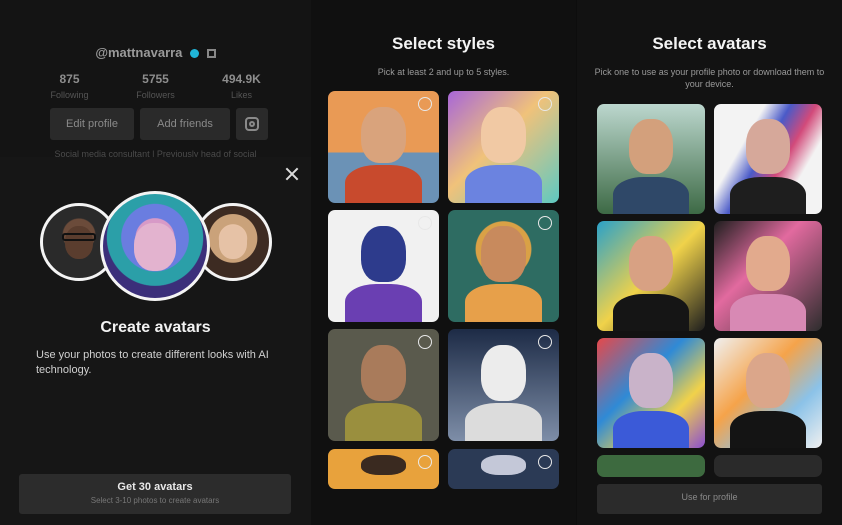  What do you see at coordinates (155, 500) in the screenshot?
I see `cta-sublabel: Select 3-10 photos to create avatars` at bounding box center [155, 500].